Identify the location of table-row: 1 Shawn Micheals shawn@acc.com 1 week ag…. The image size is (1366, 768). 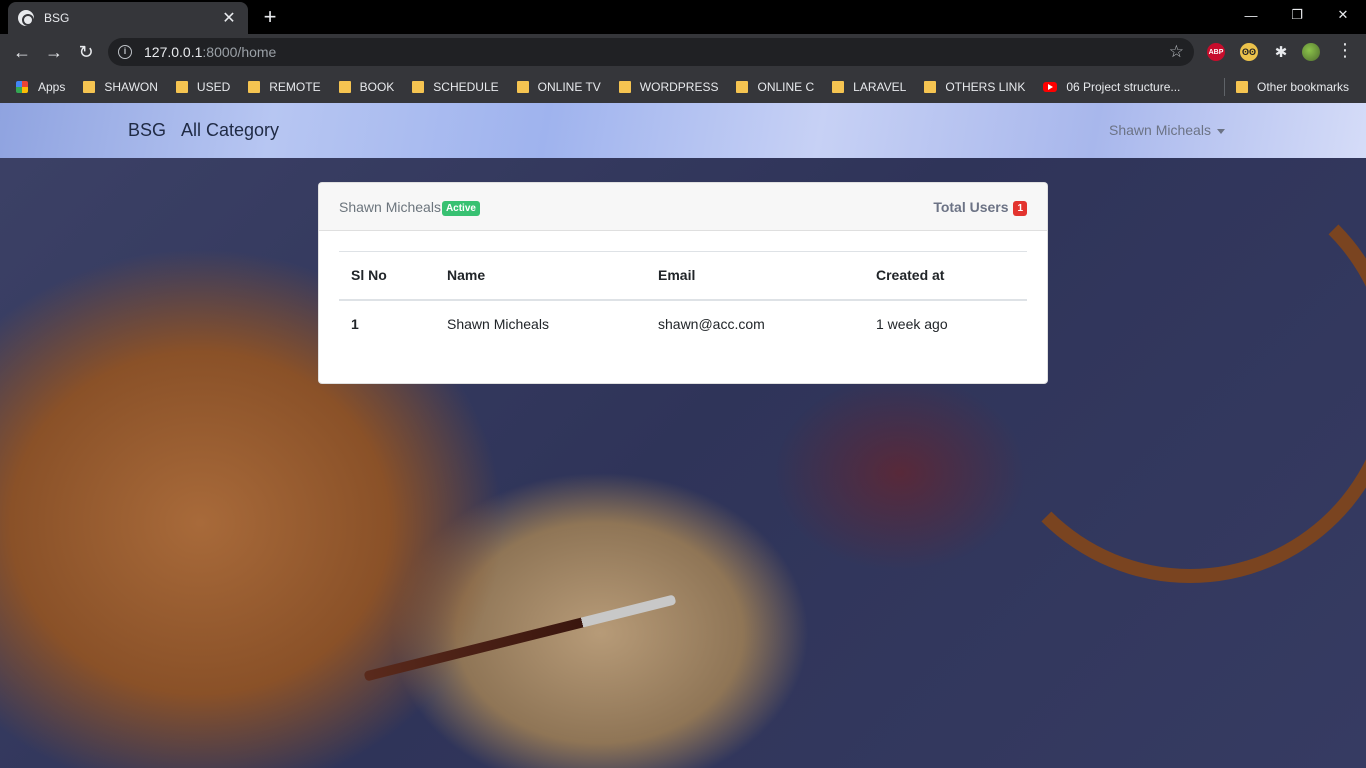
(683, 324).